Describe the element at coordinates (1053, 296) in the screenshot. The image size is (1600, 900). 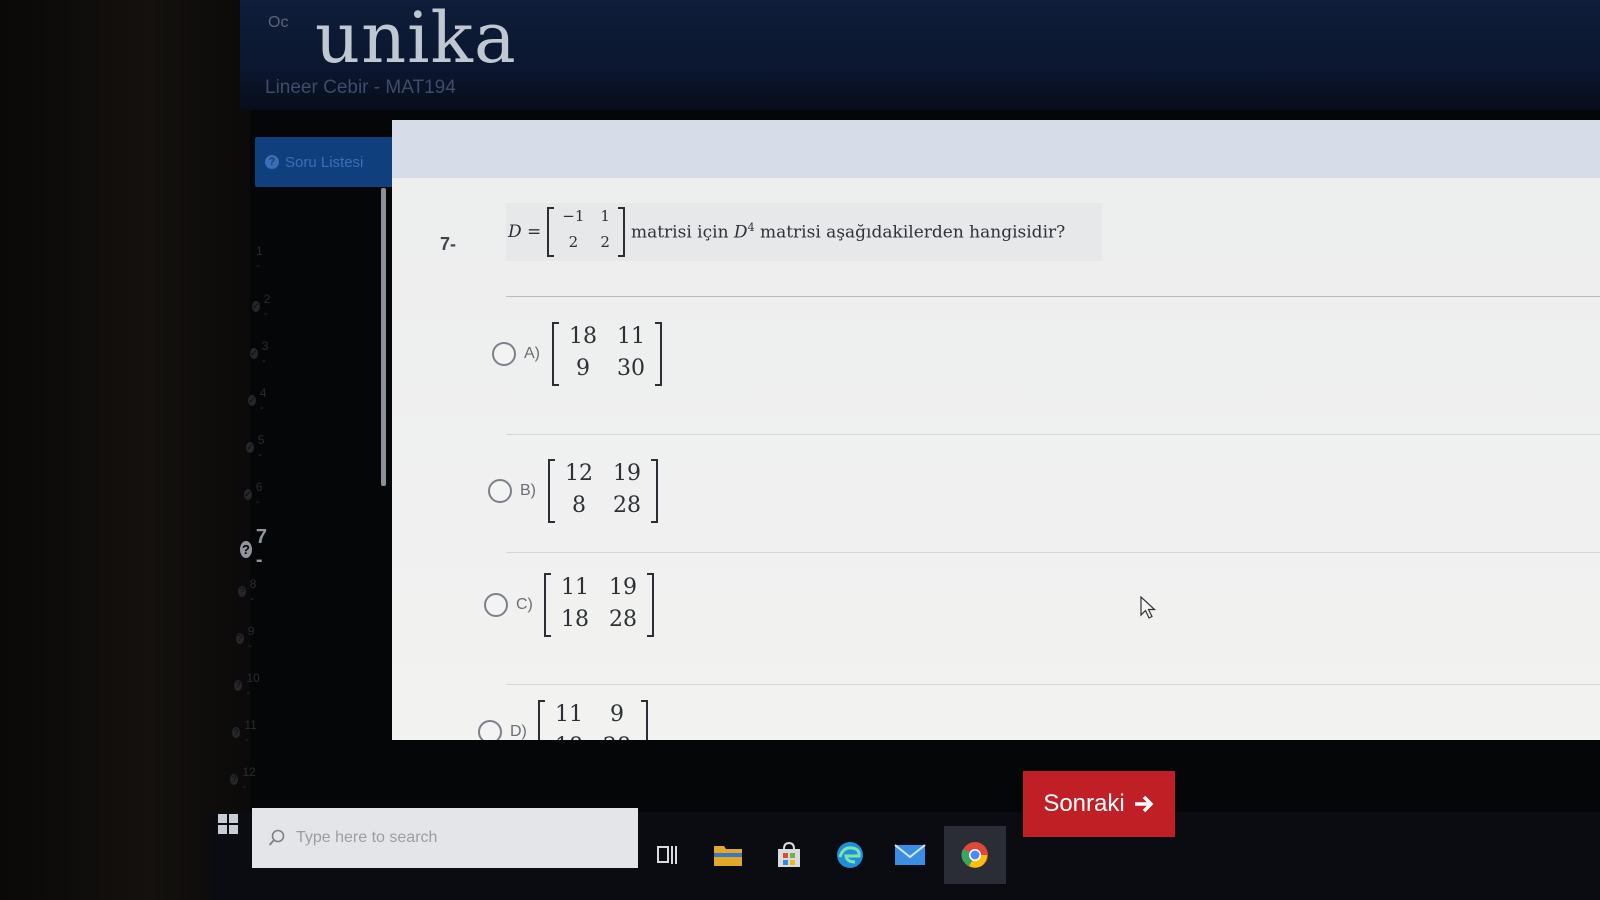
I see `question-divider` at that location.